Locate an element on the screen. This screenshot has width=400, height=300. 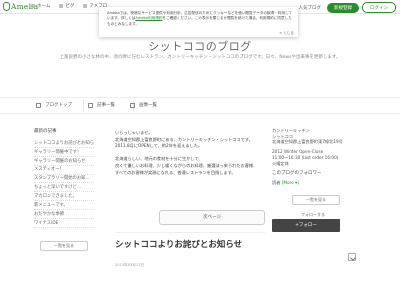
view-all-posts-button: 一覧を見る is located at coordinates (64, 245).